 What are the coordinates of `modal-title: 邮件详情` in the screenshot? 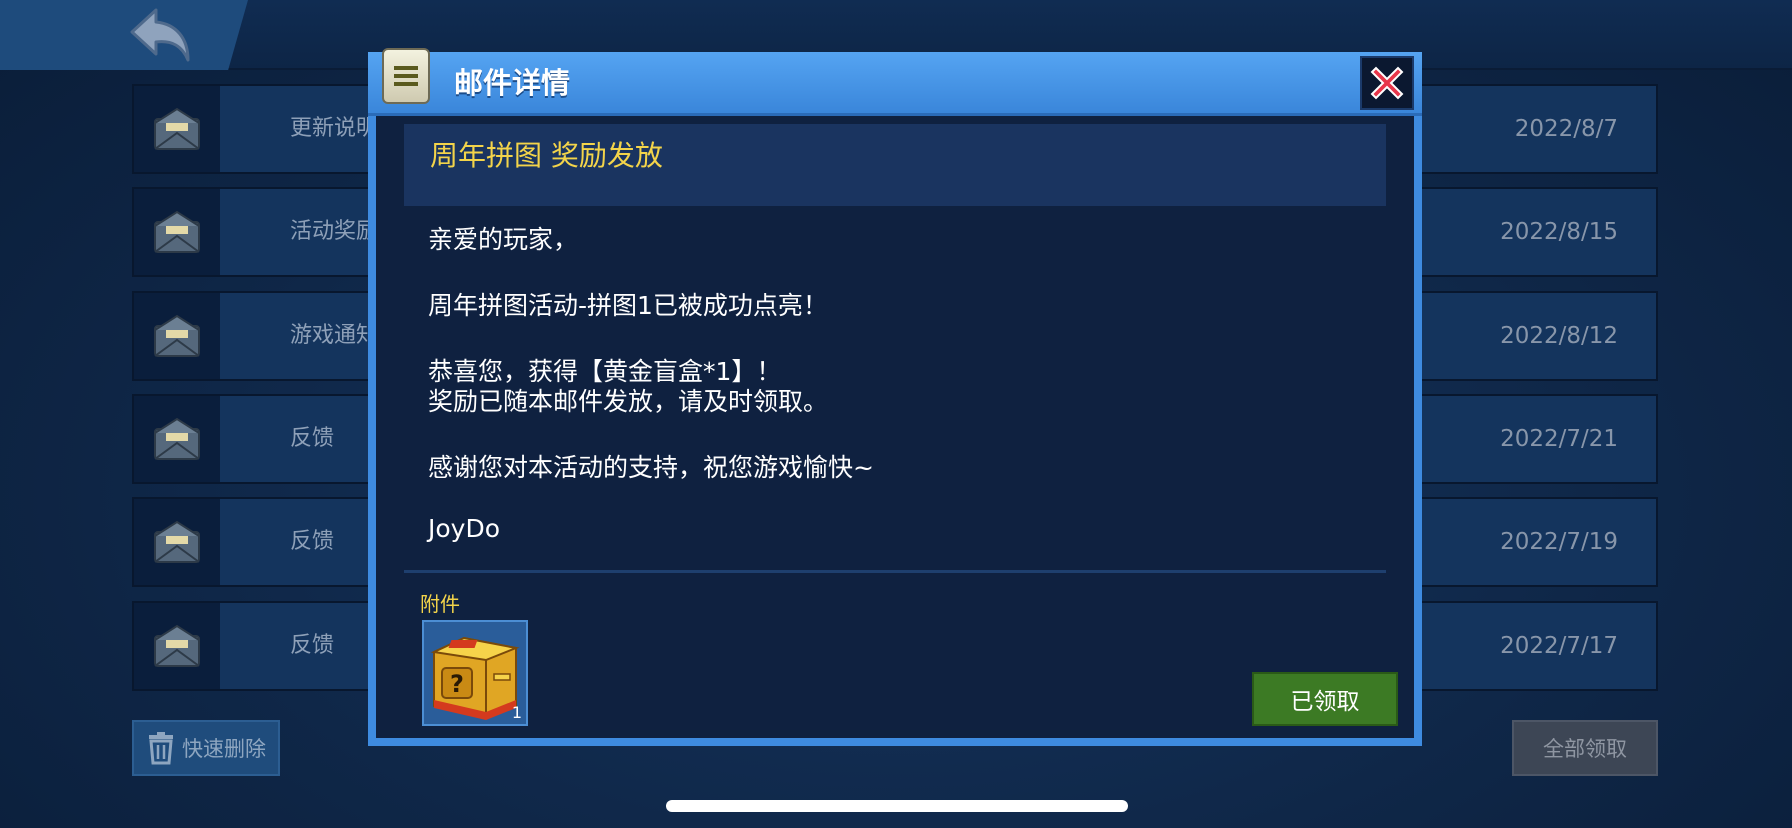 It's located at (512, 83).